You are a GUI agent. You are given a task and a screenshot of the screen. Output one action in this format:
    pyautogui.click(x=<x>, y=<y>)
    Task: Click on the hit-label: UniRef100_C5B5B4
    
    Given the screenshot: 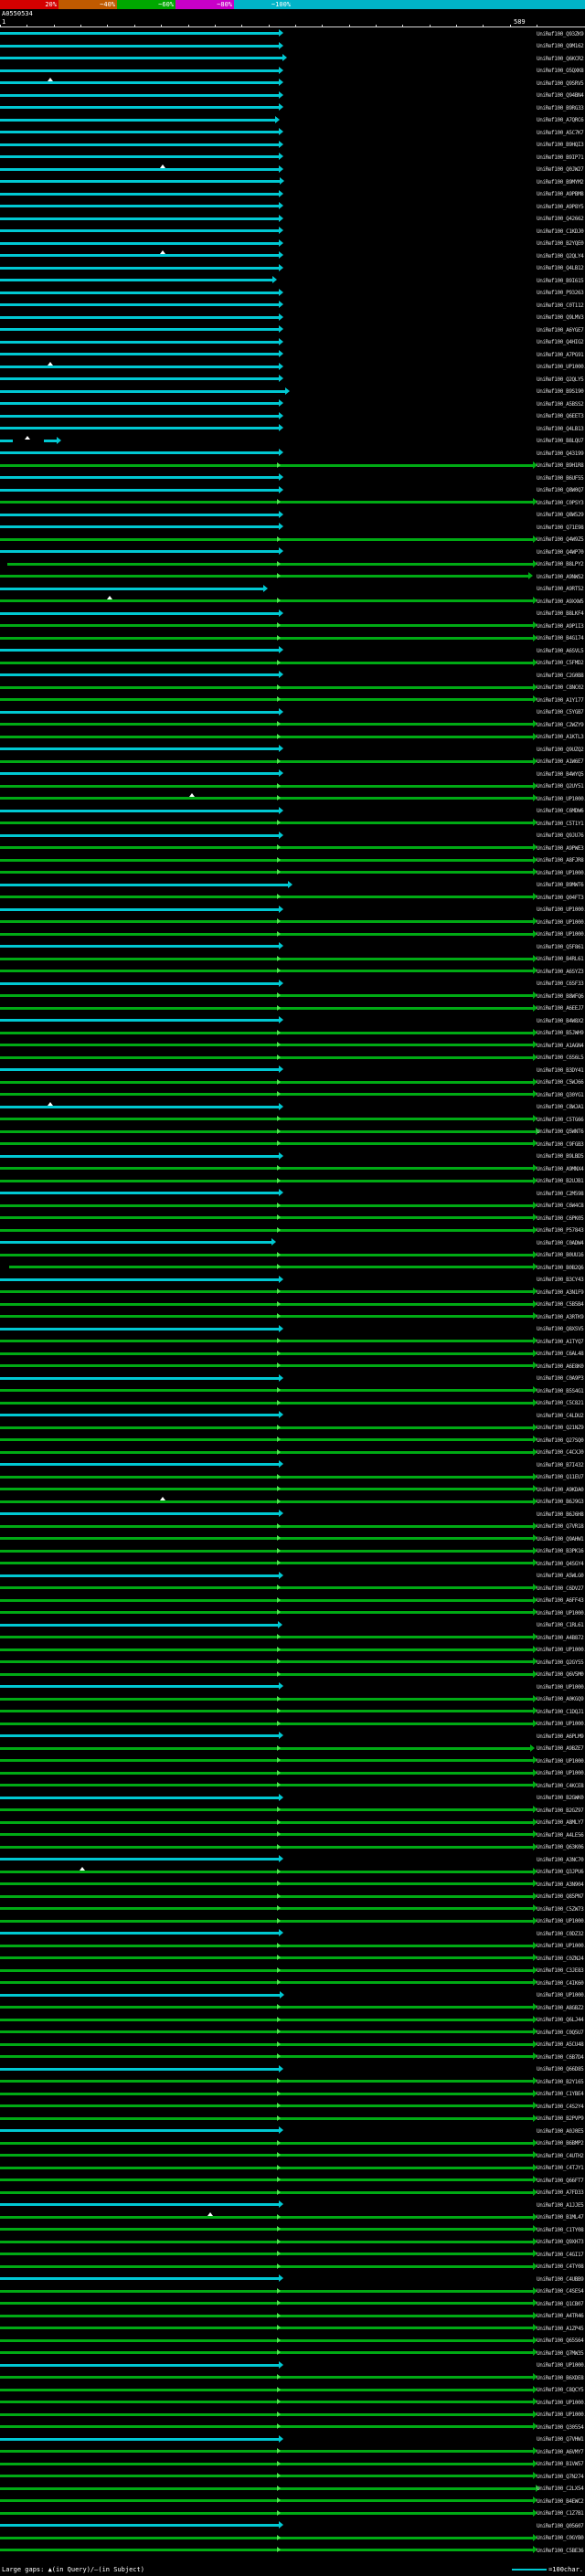 What is the action you would take?
    pyautogui.click(x=561, y=1304)
    